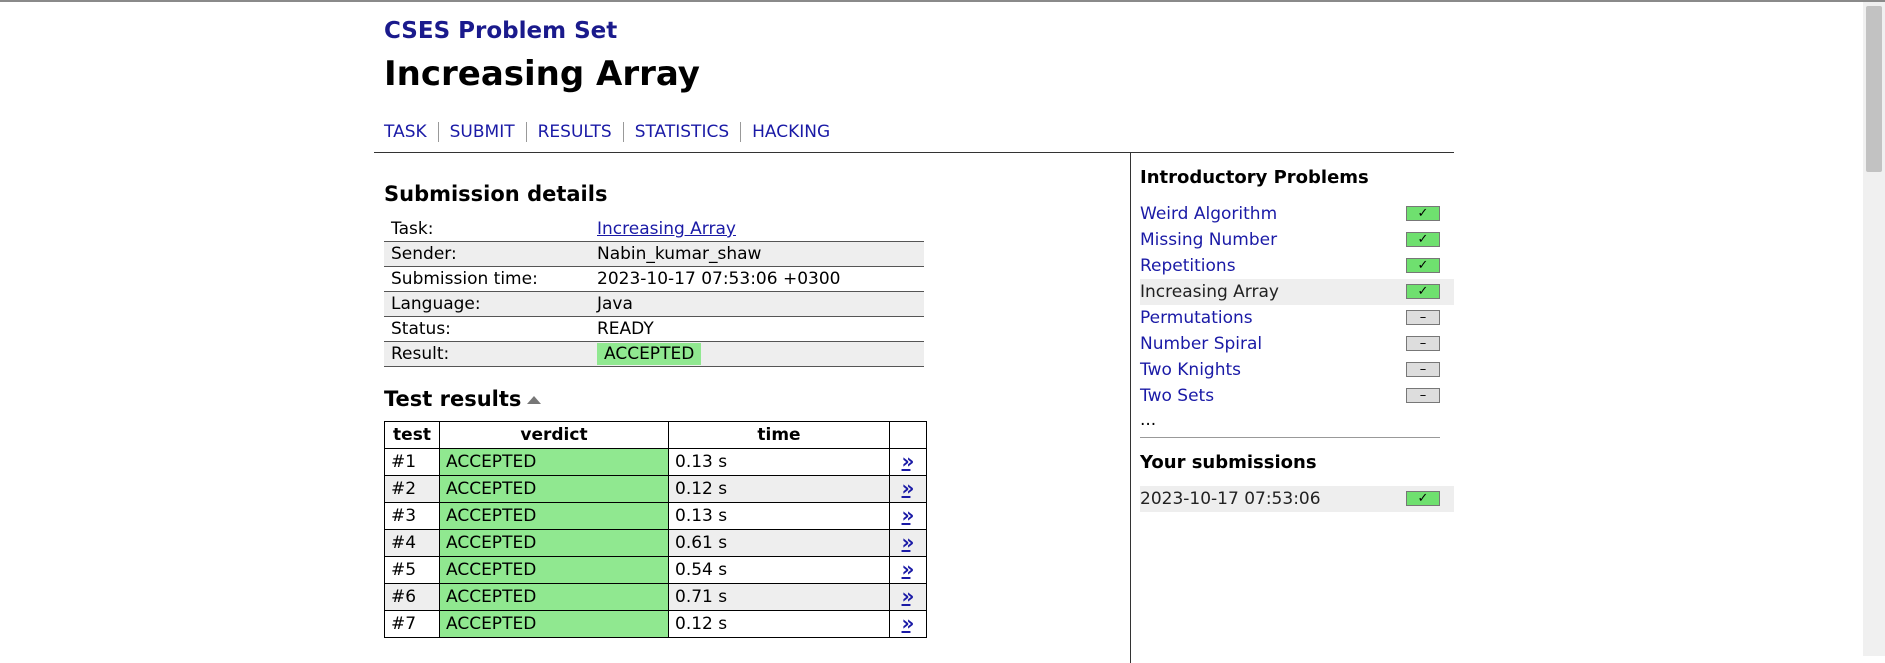 The height and width of the screenshot is (663, 1885). Describe the element at coordinates (482, 132) in the screenshot. I see `nav-submit: SUBMIT` at that location.